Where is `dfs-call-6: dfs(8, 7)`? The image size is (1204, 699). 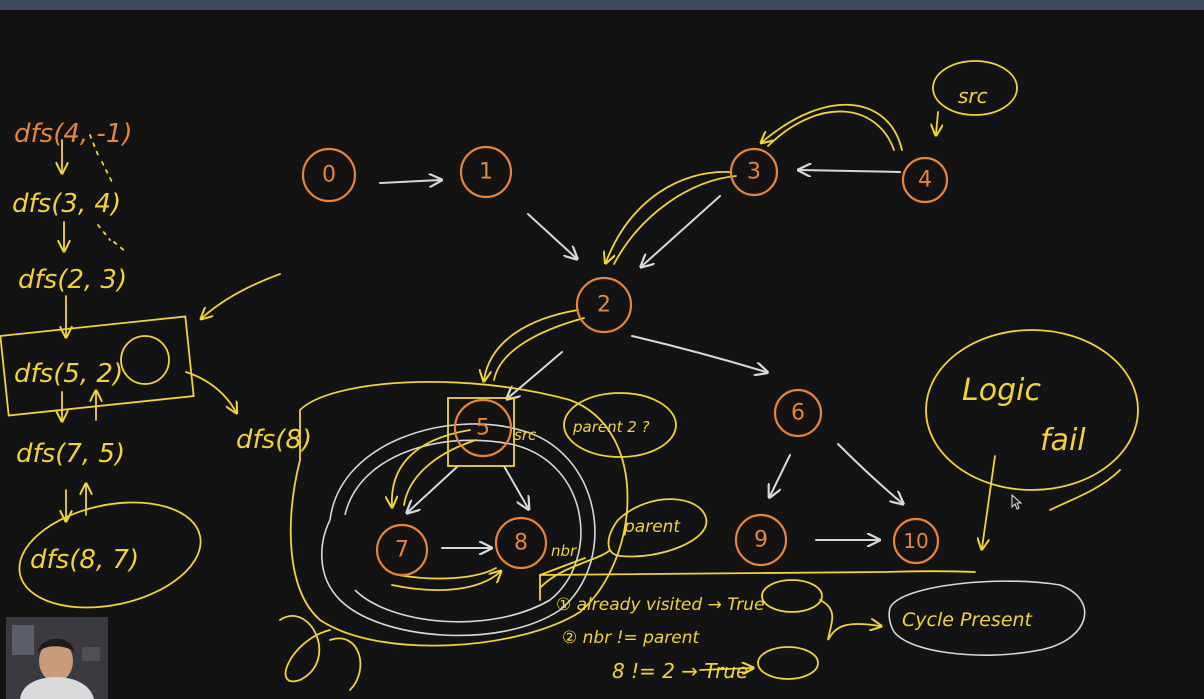 dfs-call-6: dfs(8, 7) is located at coordinates (84, 560).